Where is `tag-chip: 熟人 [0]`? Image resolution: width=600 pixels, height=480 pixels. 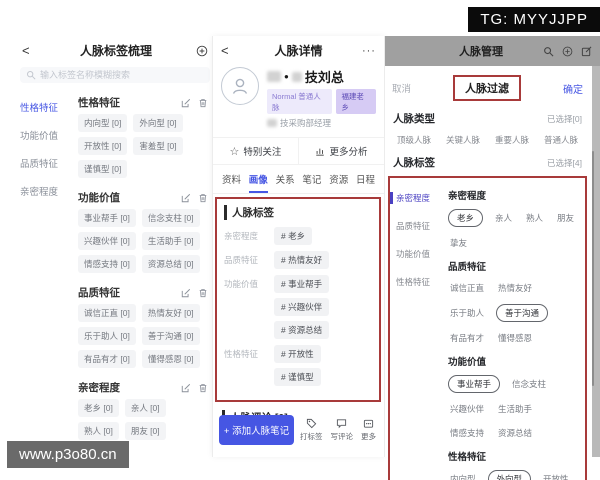 tag-chip: 熟人 [0] is located at coordinates (98, 431).